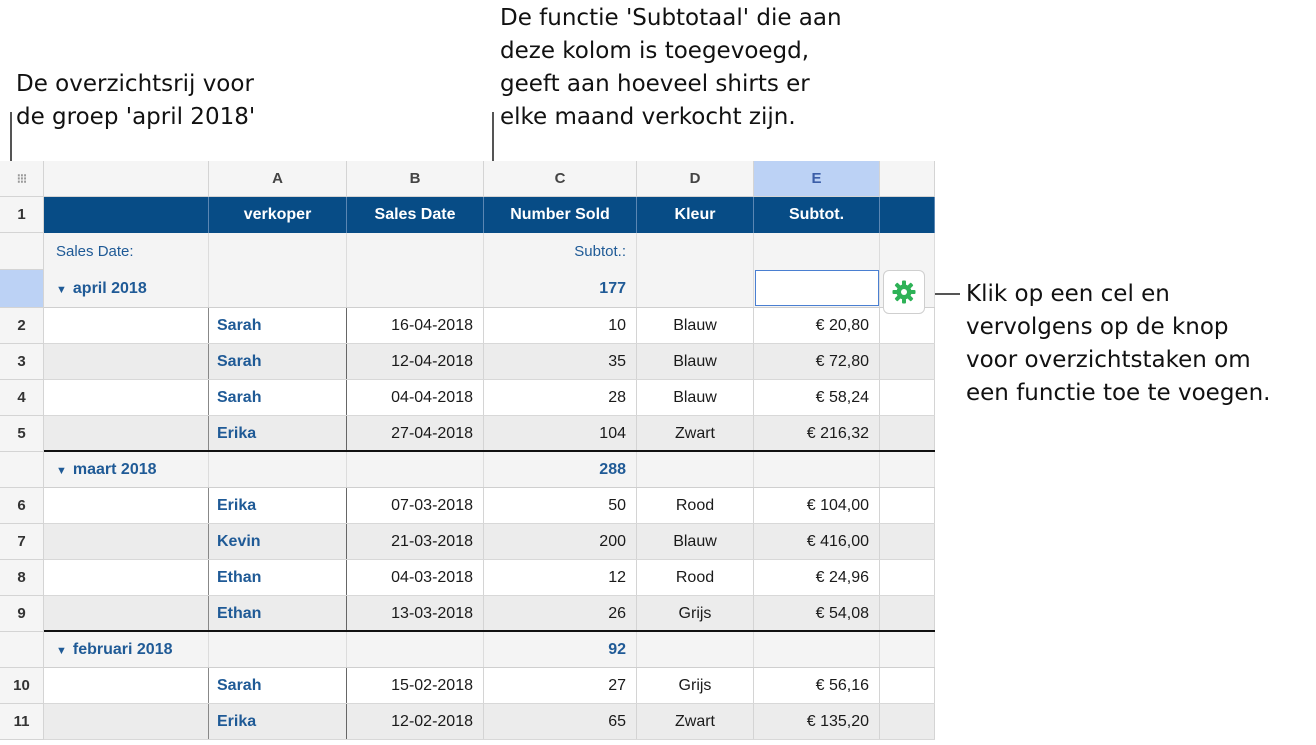 Image resolution: width=1316 pixels, height=745 pixels. I want to click on row-header-summary-top, so click(22, 251).